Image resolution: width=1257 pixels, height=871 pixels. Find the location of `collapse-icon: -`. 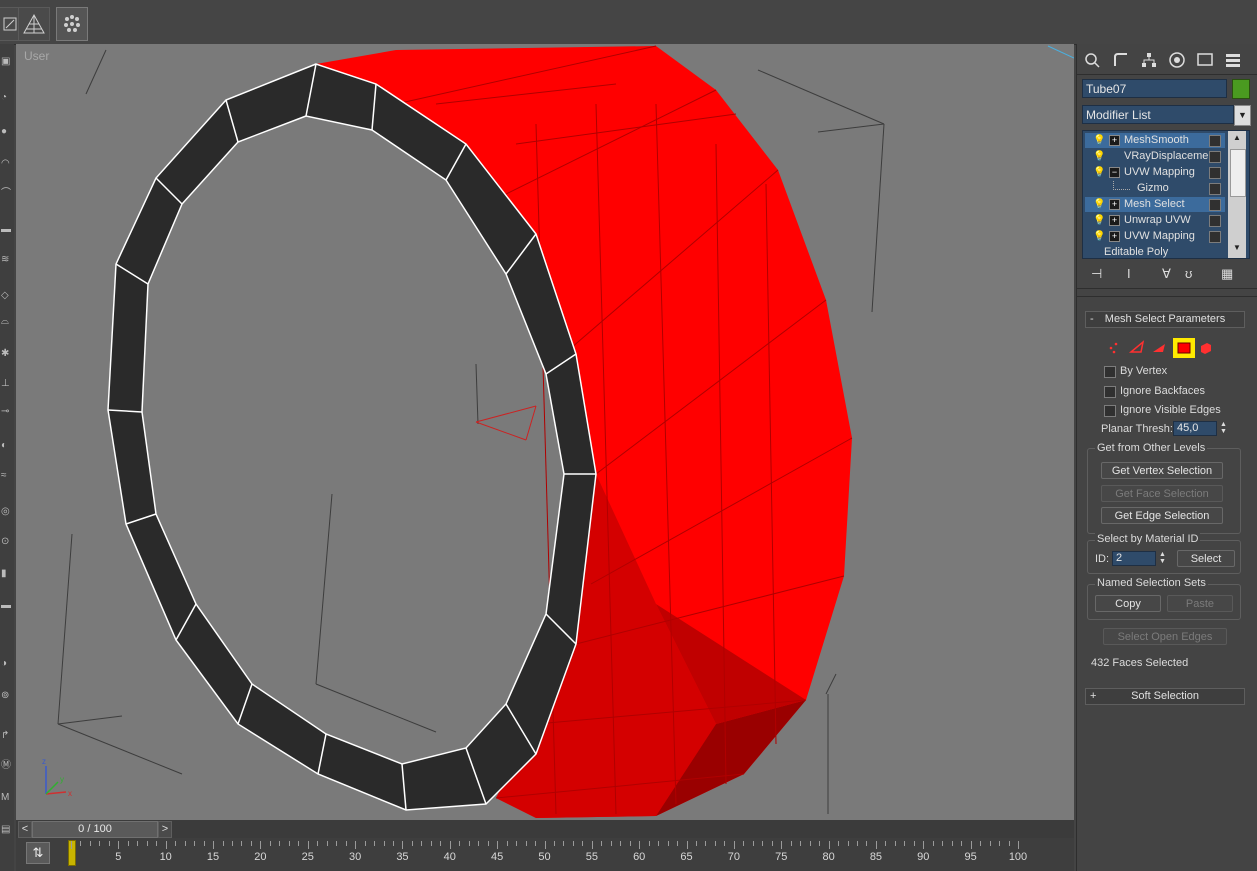

collapse-icon: - is located at coordinates (1092, 319).